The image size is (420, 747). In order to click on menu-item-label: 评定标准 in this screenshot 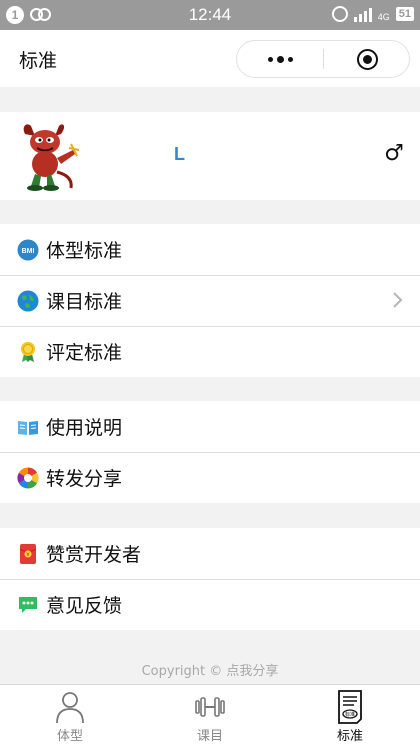, I will do `click(84, 353)`.